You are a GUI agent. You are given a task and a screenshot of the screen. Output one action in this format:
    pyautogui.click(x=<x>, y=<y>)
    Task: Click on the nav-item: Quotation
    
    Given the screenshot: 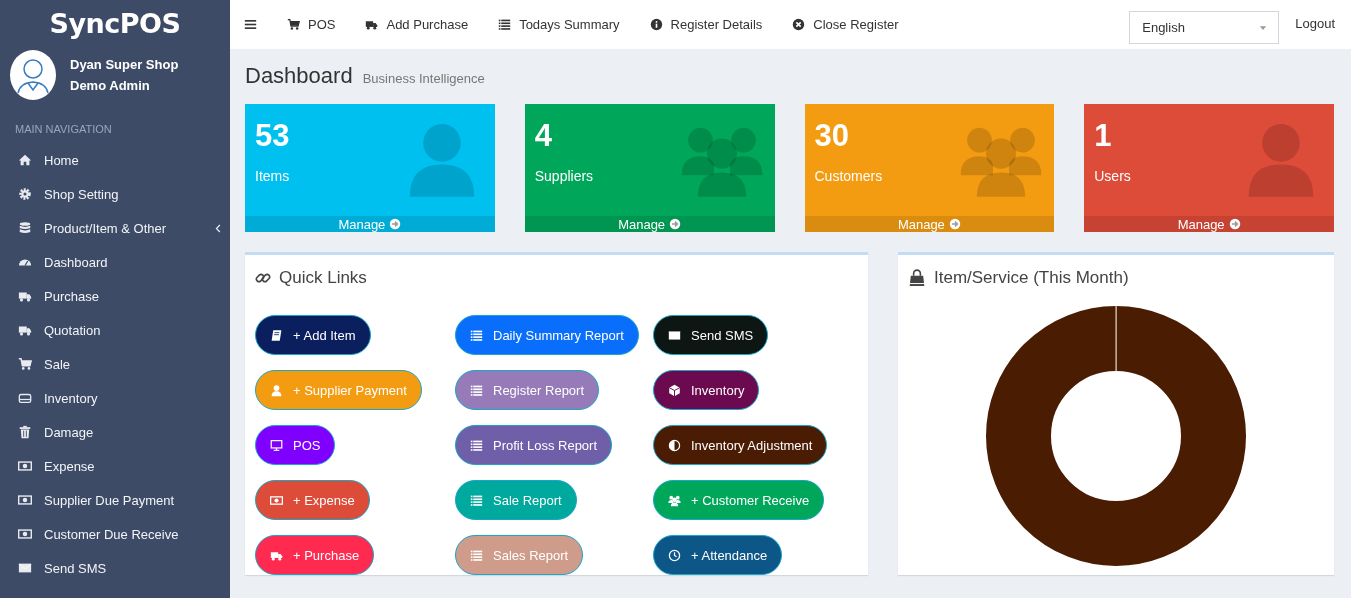 What is the action you would take?
    pyautogui.click(x=115, y=330)
    